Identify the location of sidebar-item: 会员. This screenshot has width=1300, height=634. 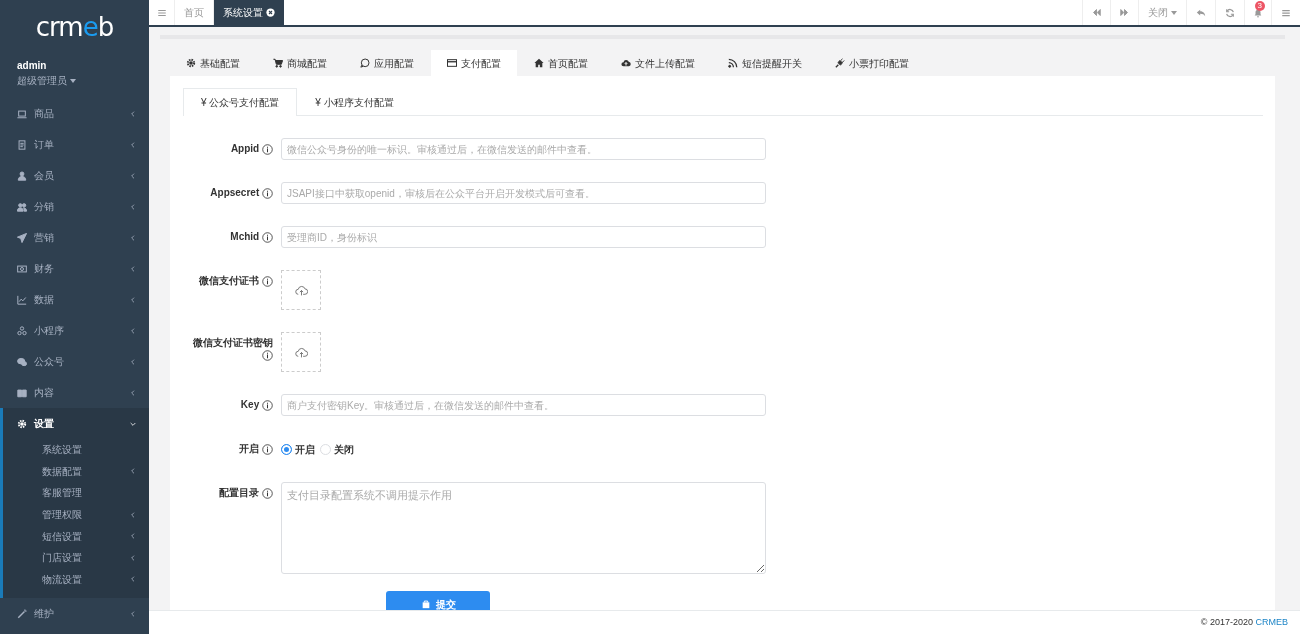
(74, 175).